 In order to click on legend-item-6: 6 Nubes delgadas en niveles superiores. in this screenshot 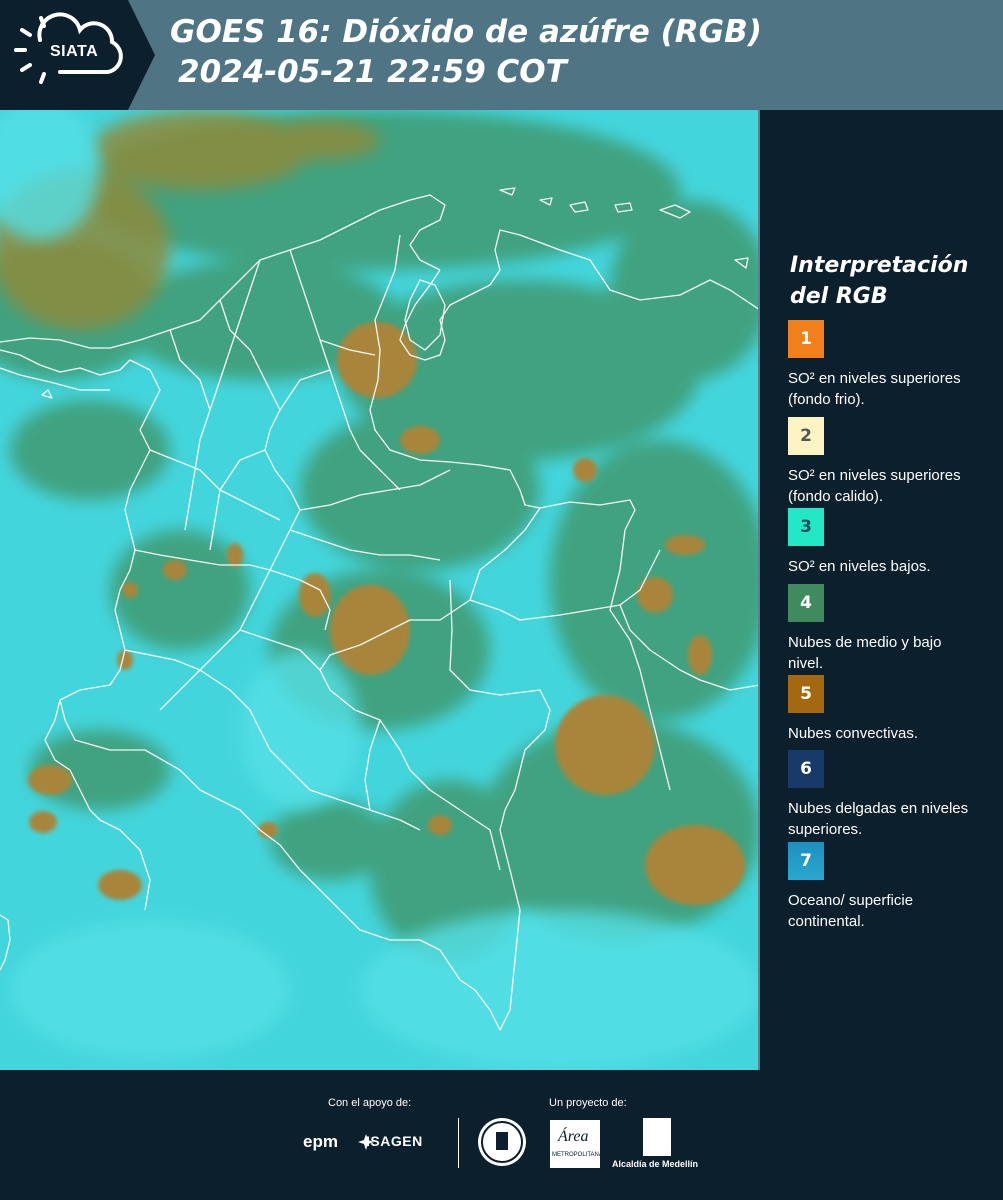, I will do `click(888, 795)`.